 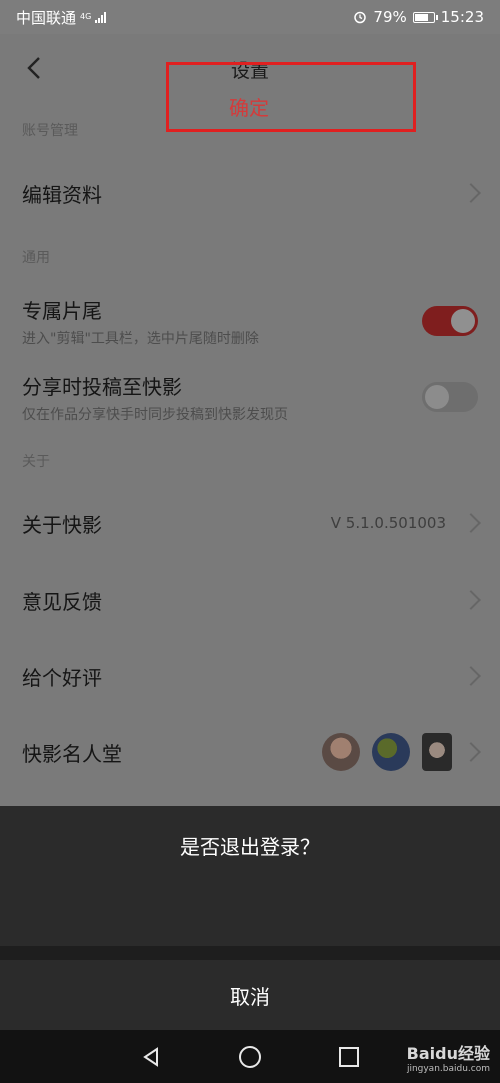 I want to click on exclusive-ending-row: 专属片尾 进入"剪辑"工具栏，选中片尾随时删除, so click(x=250, y=321).